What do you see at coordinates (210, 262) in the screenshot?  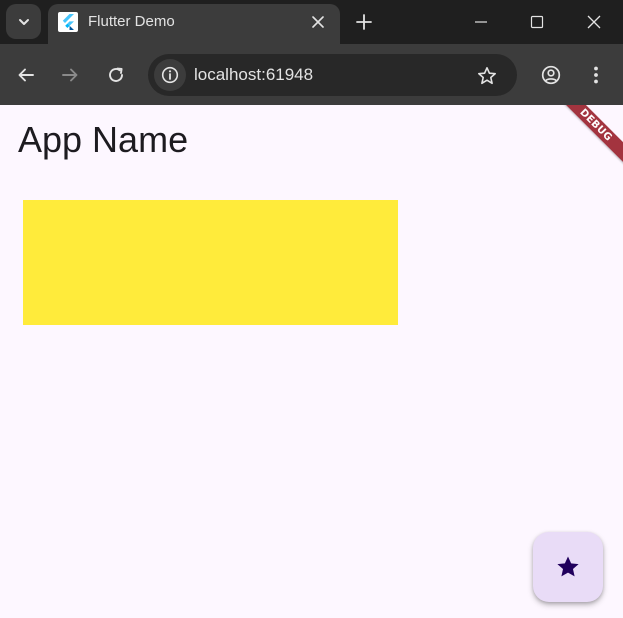 I see `yellow-container` at bounding box center [210, 262].